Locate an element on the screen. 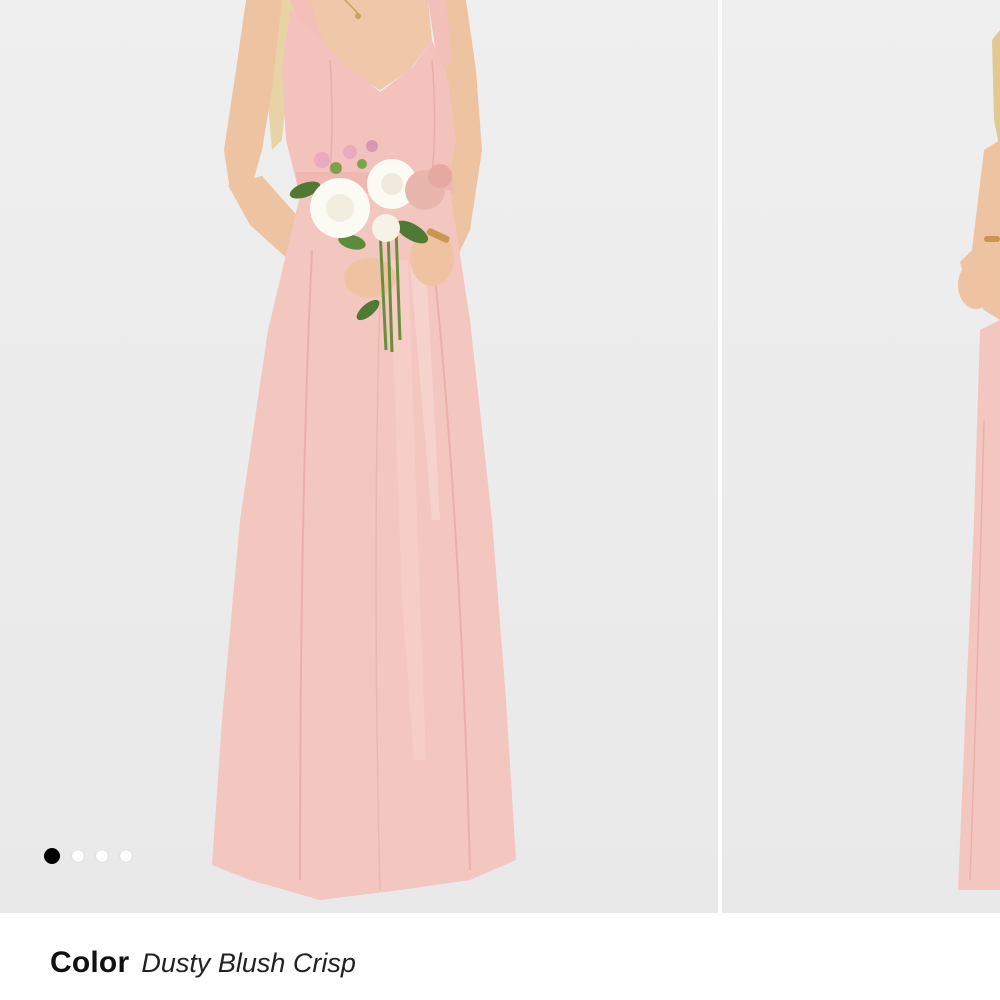 The image size is (1000, 1000). model-in-dusty-blush-gown-side-view-icon is located at coordinates (979, 460).